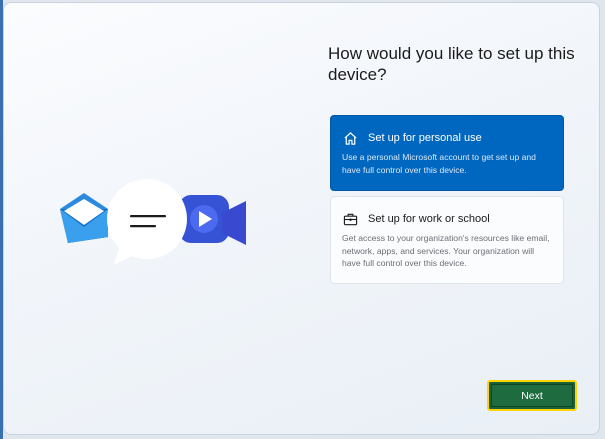 The width and height of the screenshot is (605, 439). I want to click on option-title: Set up for work or school, so click(429, 219).